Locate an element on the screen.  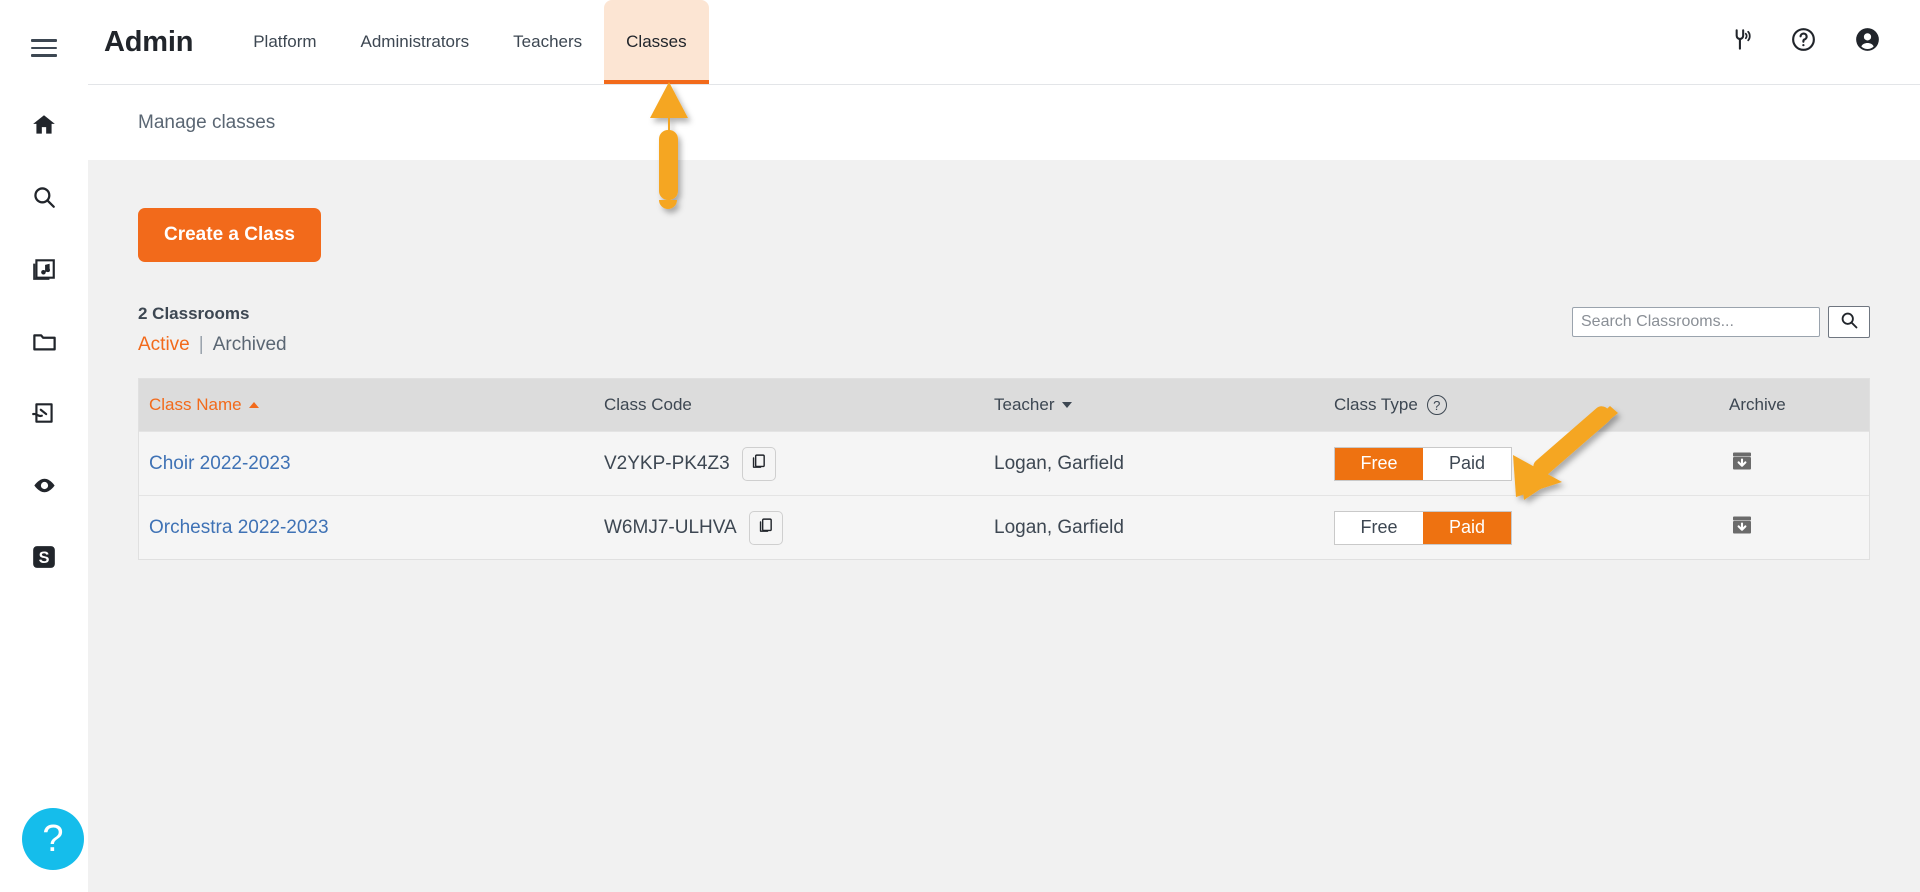
tab-label: Classes is located at coordinates (656, 41).